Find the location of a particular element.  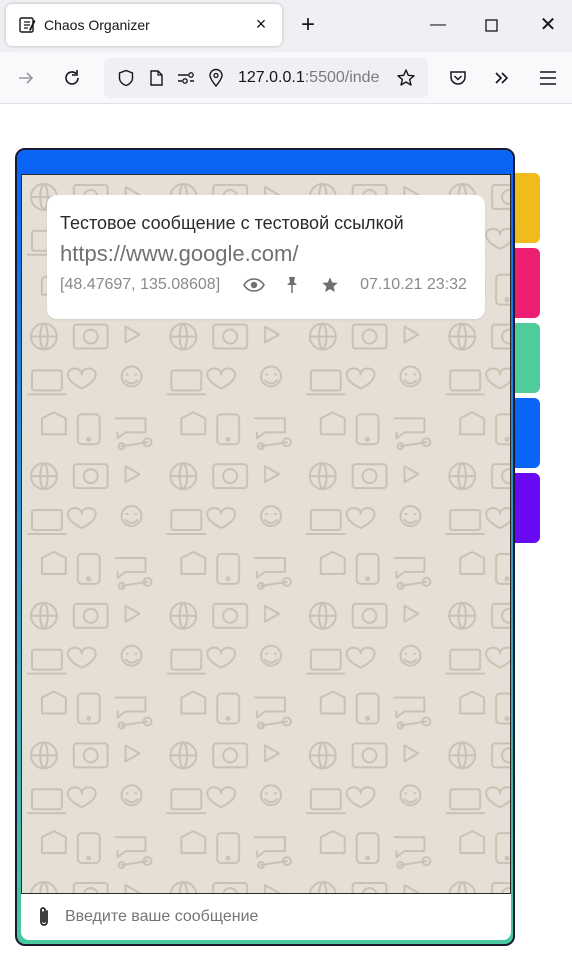

url-text: 127.0.0.1:5500/inde is located at coordinates (308, 78).